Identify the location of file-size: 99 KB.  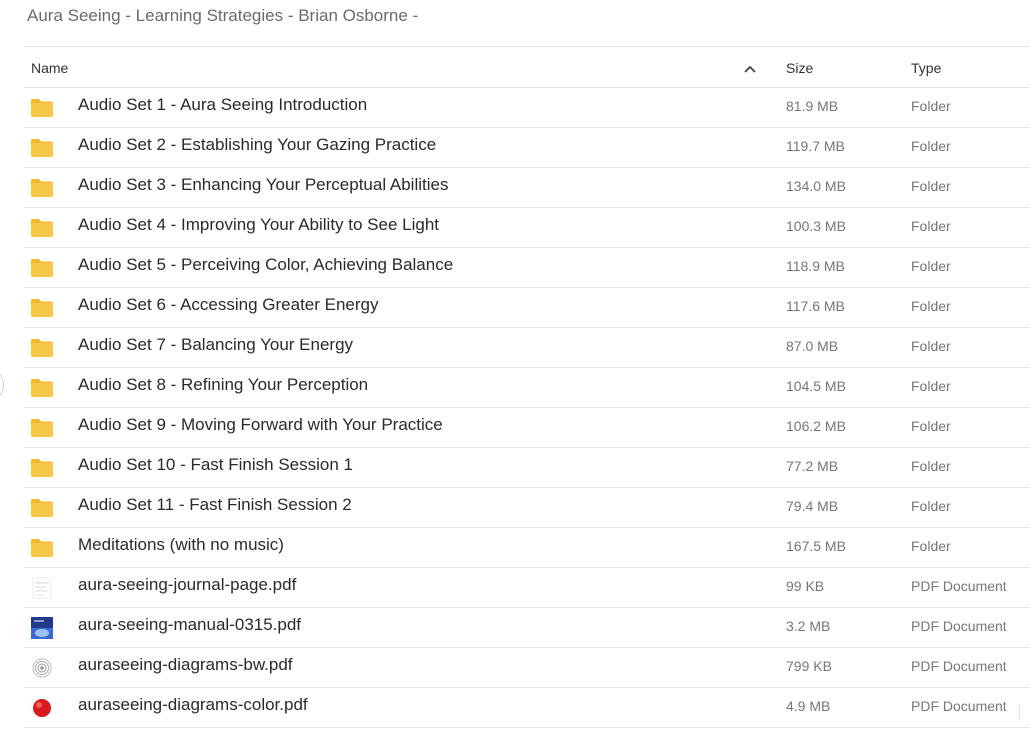
(805, 586).